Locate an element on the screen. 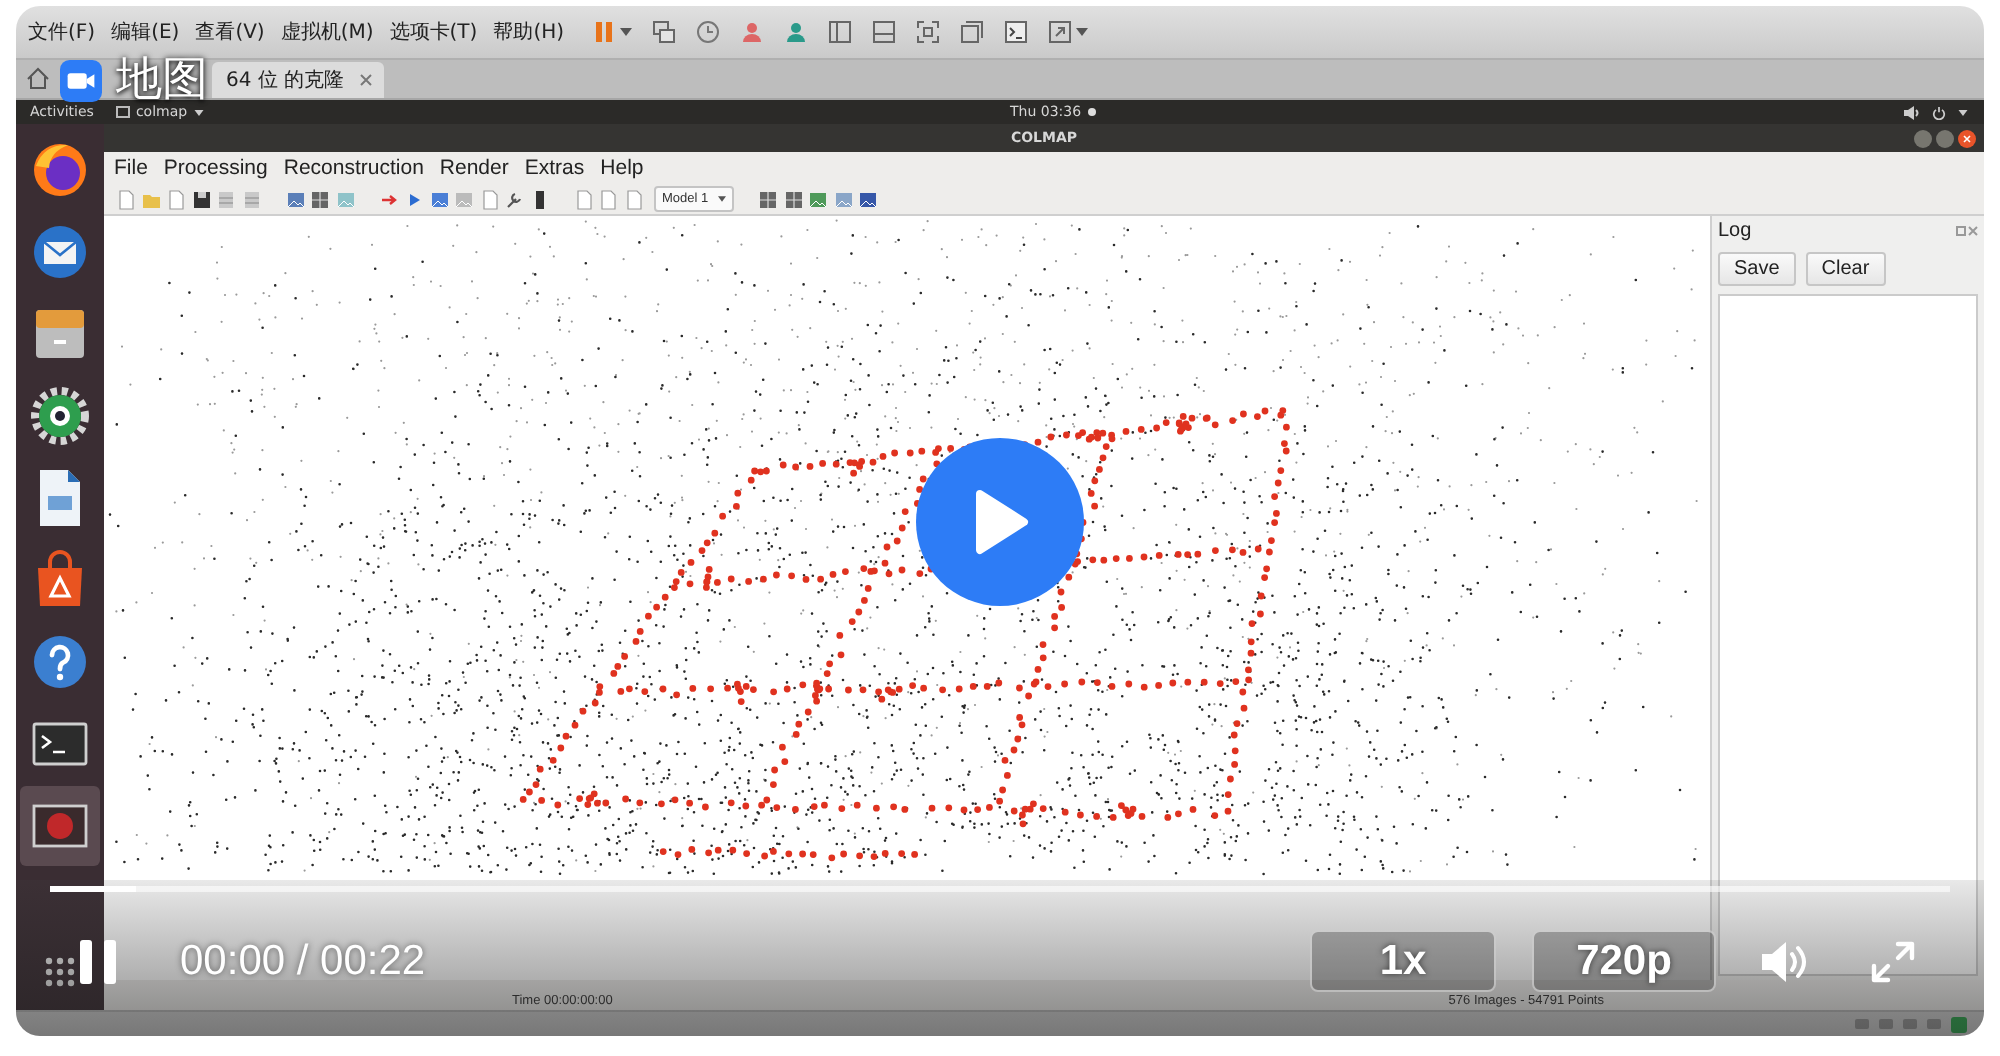 The height and width of the screenshot is (1056, 2000). clock-icon is located at coordinates (708, 32).